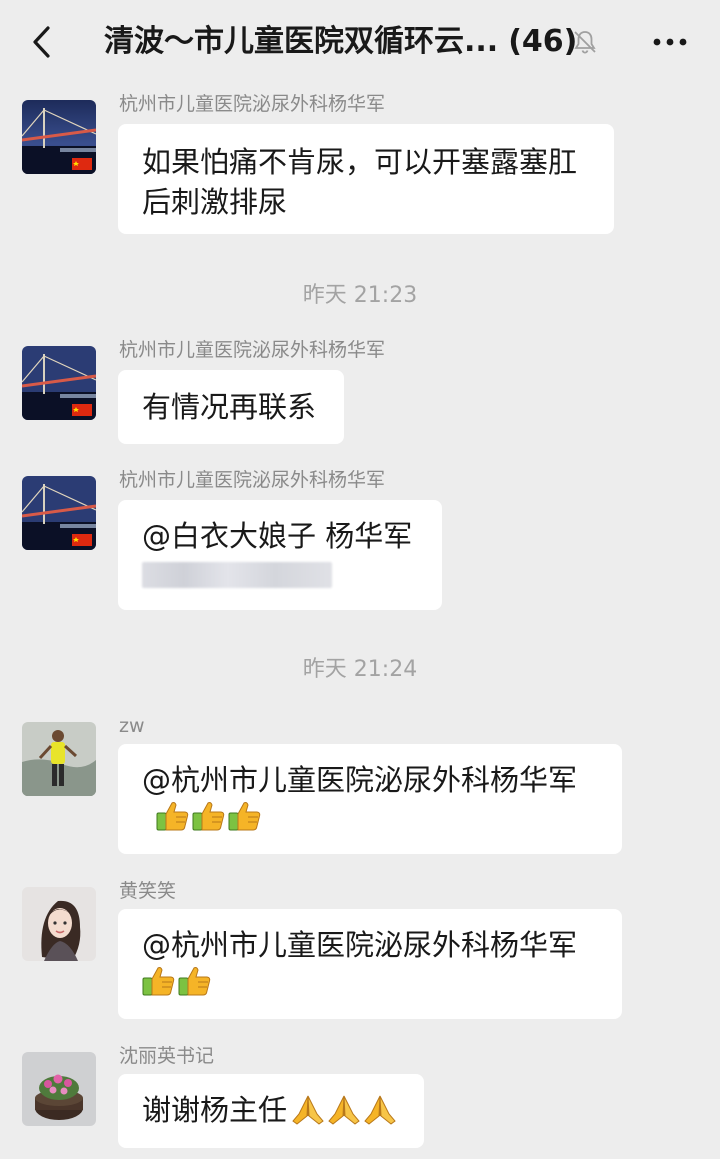  I want to click on message-text: 谢谢杨主任, so click(215, 1110).